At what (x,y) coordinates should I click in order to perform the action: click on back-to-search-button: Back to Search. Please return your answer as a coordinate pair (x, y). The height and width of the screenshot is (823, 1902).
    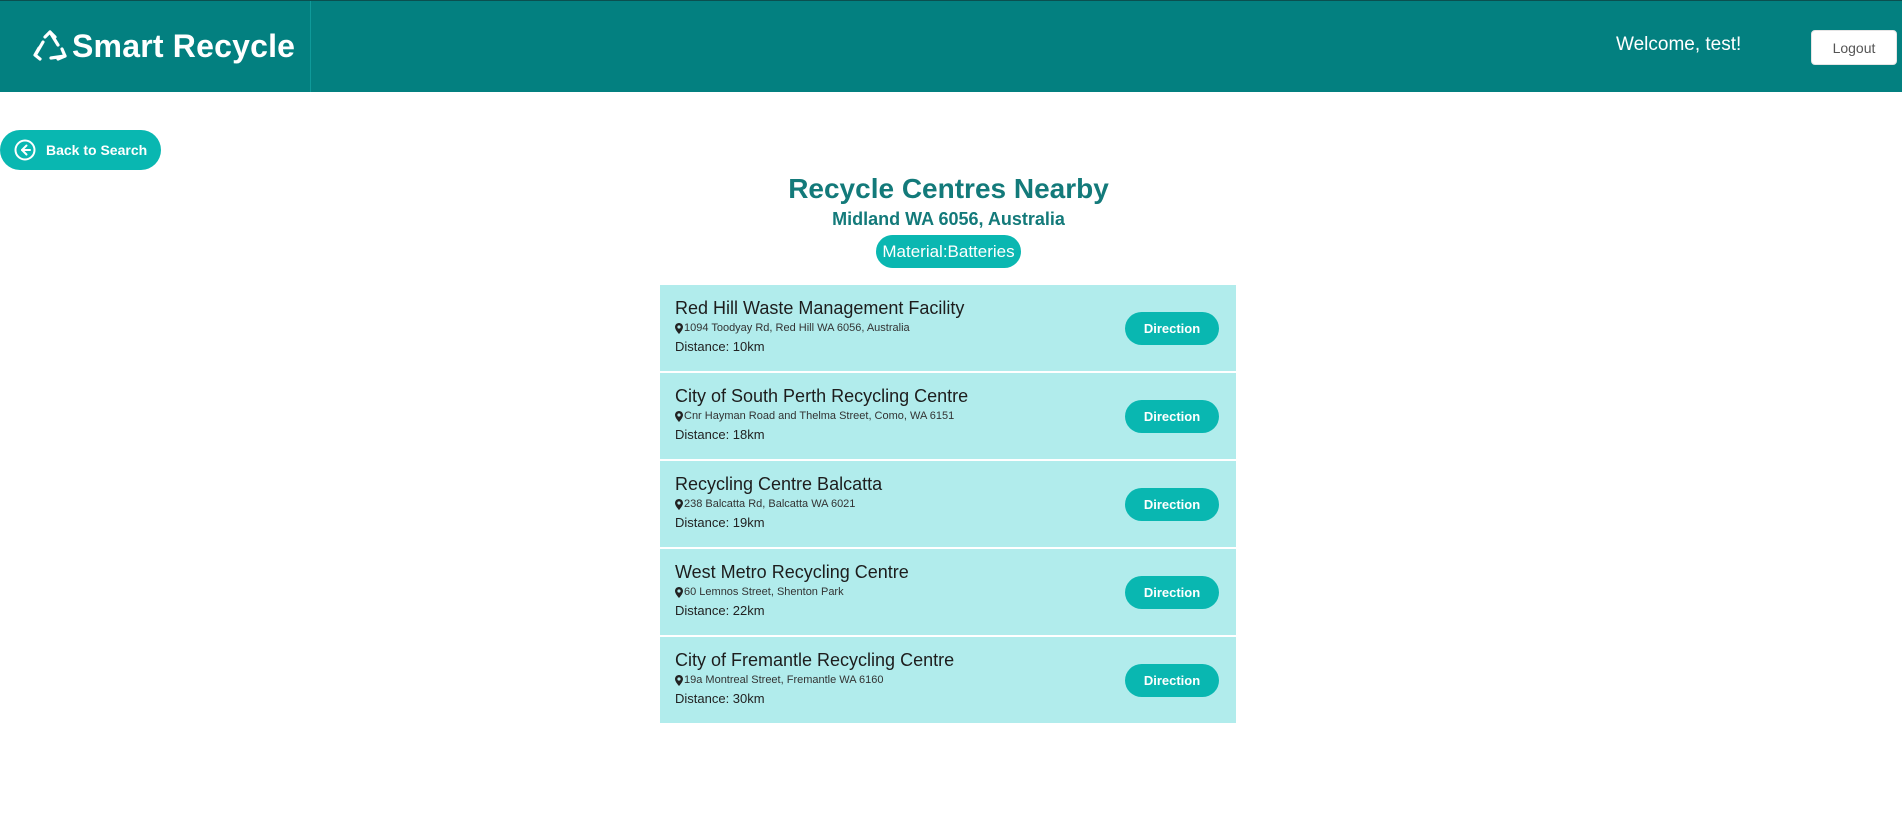
    Looking at the image, I should click on (80, 150).